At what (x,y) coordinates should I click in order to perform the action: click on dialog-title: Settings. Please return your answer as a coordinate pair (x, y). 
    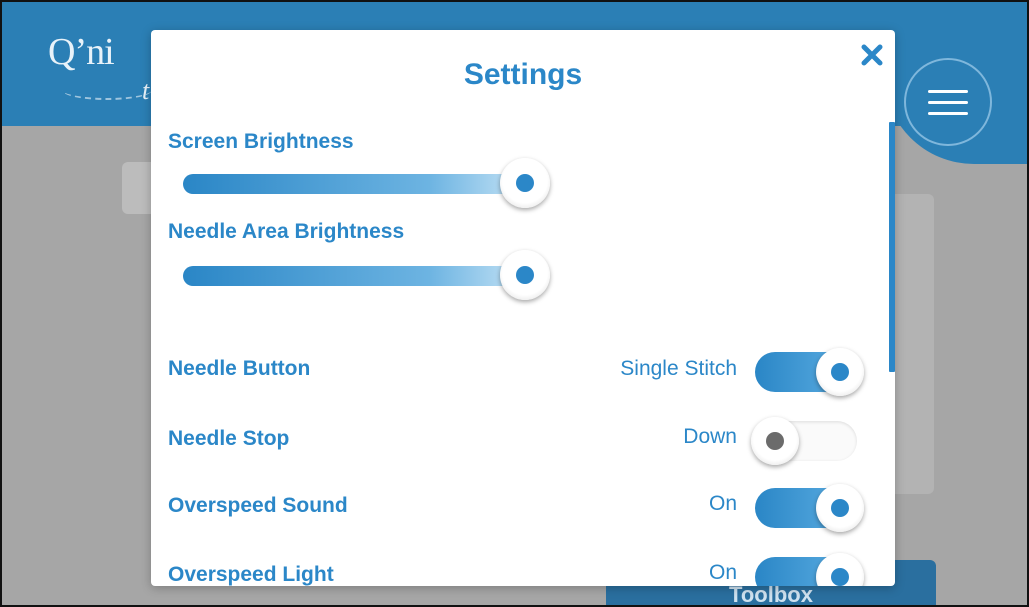
    Looking at the image, I should click on (523, 74).